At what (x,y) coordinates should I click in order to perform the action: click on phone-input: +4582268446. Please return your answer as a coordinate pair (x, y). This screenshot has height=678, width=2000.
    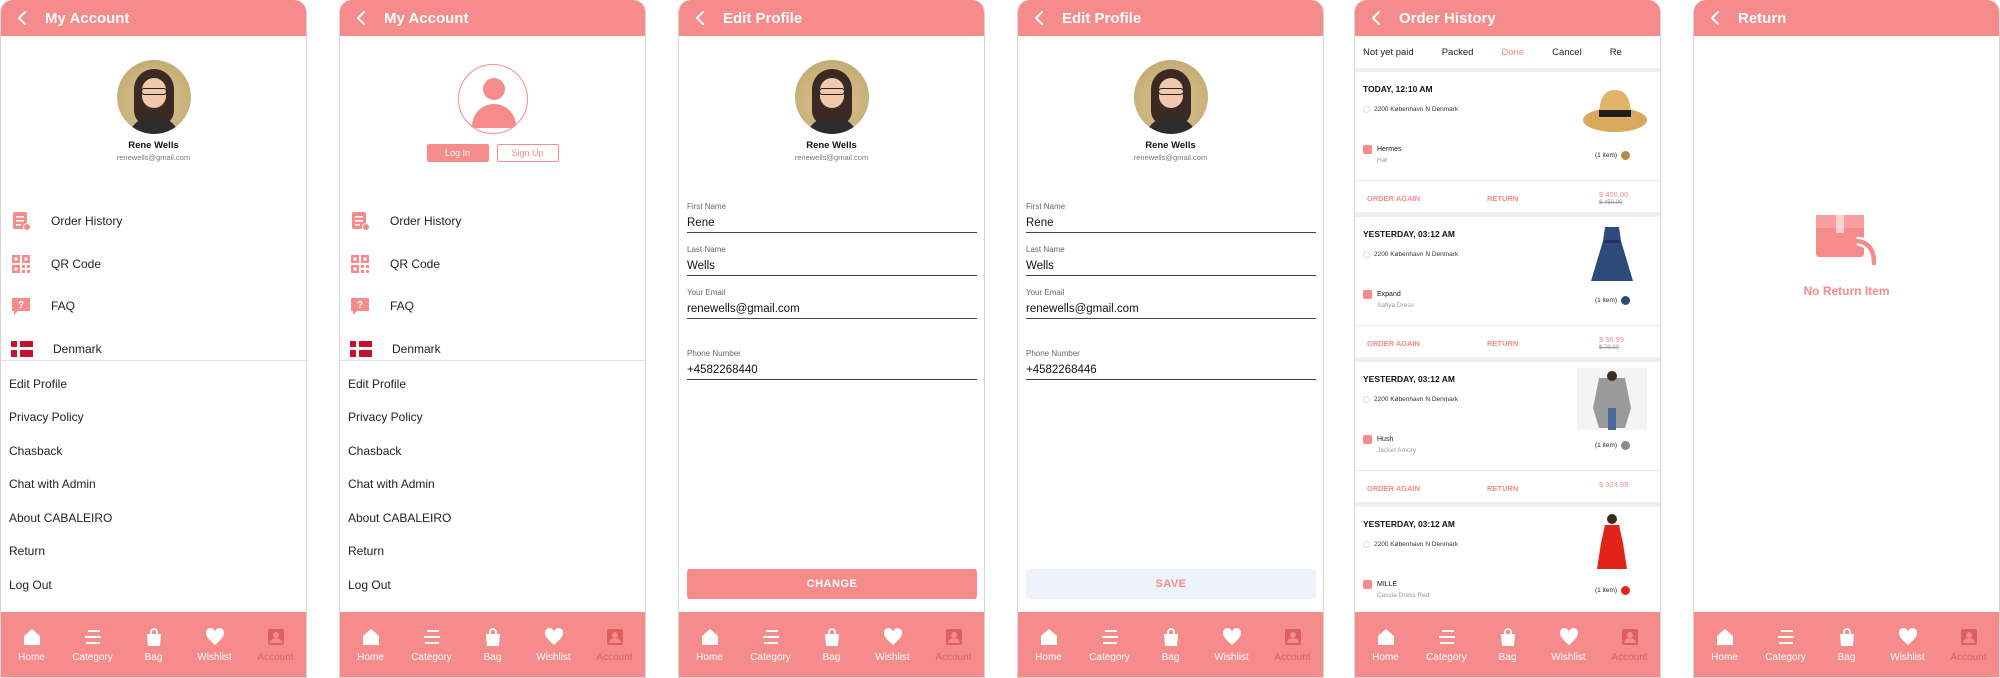
    Looking at the image, I should click on (1171, 369).